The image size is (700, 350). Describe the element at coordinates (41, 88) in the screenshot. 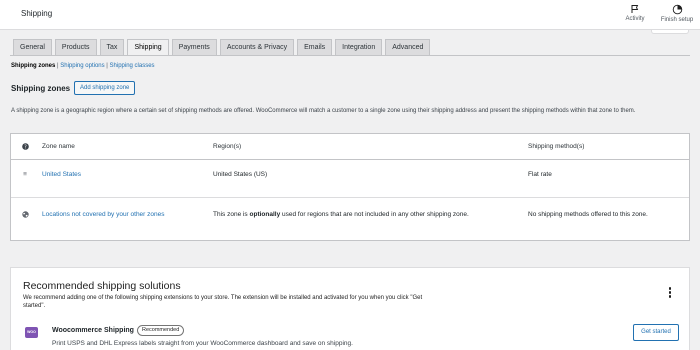

I see `shipping-zones-heading: Shipping zones` at that location.